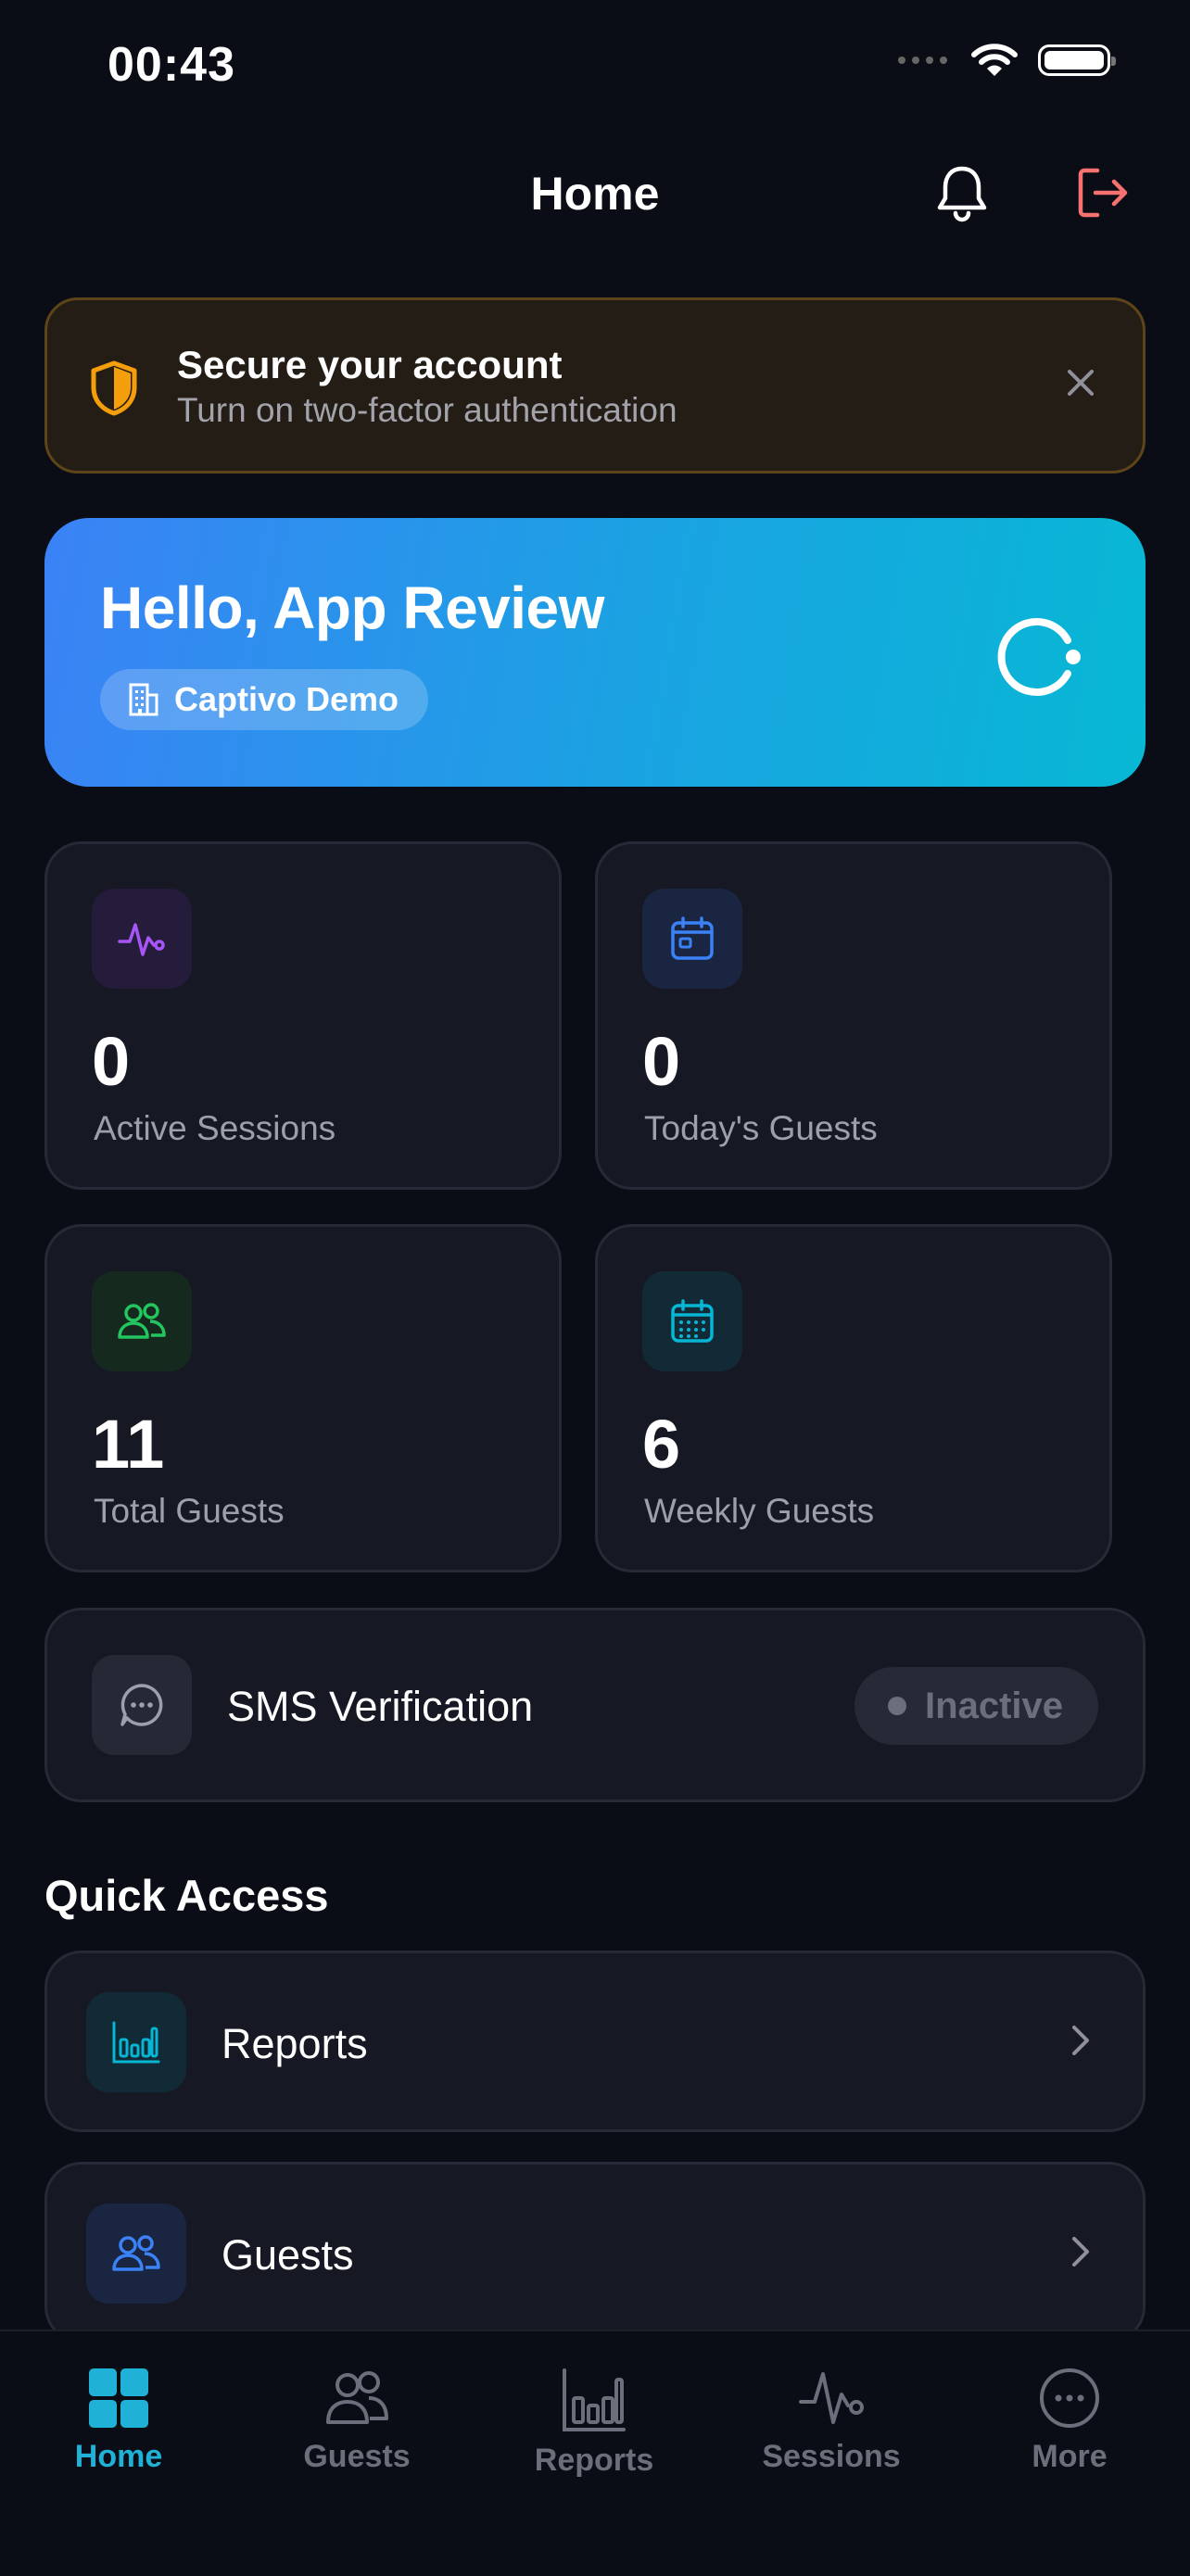 The image size is (1190, 2576). I want to click on page-title: Home, so click(595, 194).